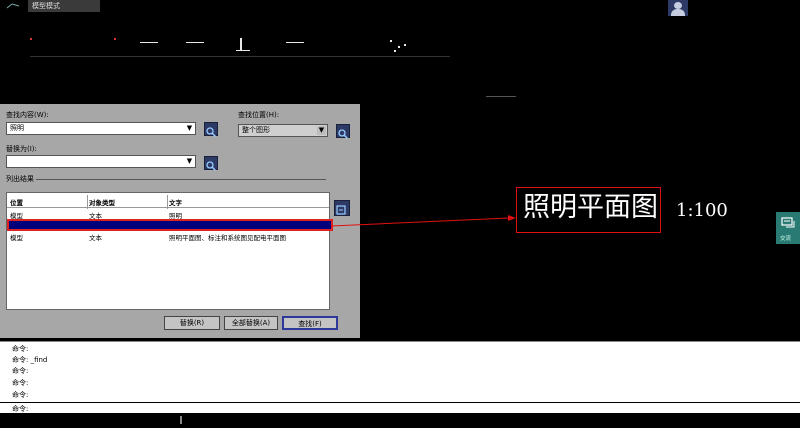 Image resolution: width=800 pixels, height=428 pixels. I want to click on search-in-label: 查找位置(H):, so click(259, 115).